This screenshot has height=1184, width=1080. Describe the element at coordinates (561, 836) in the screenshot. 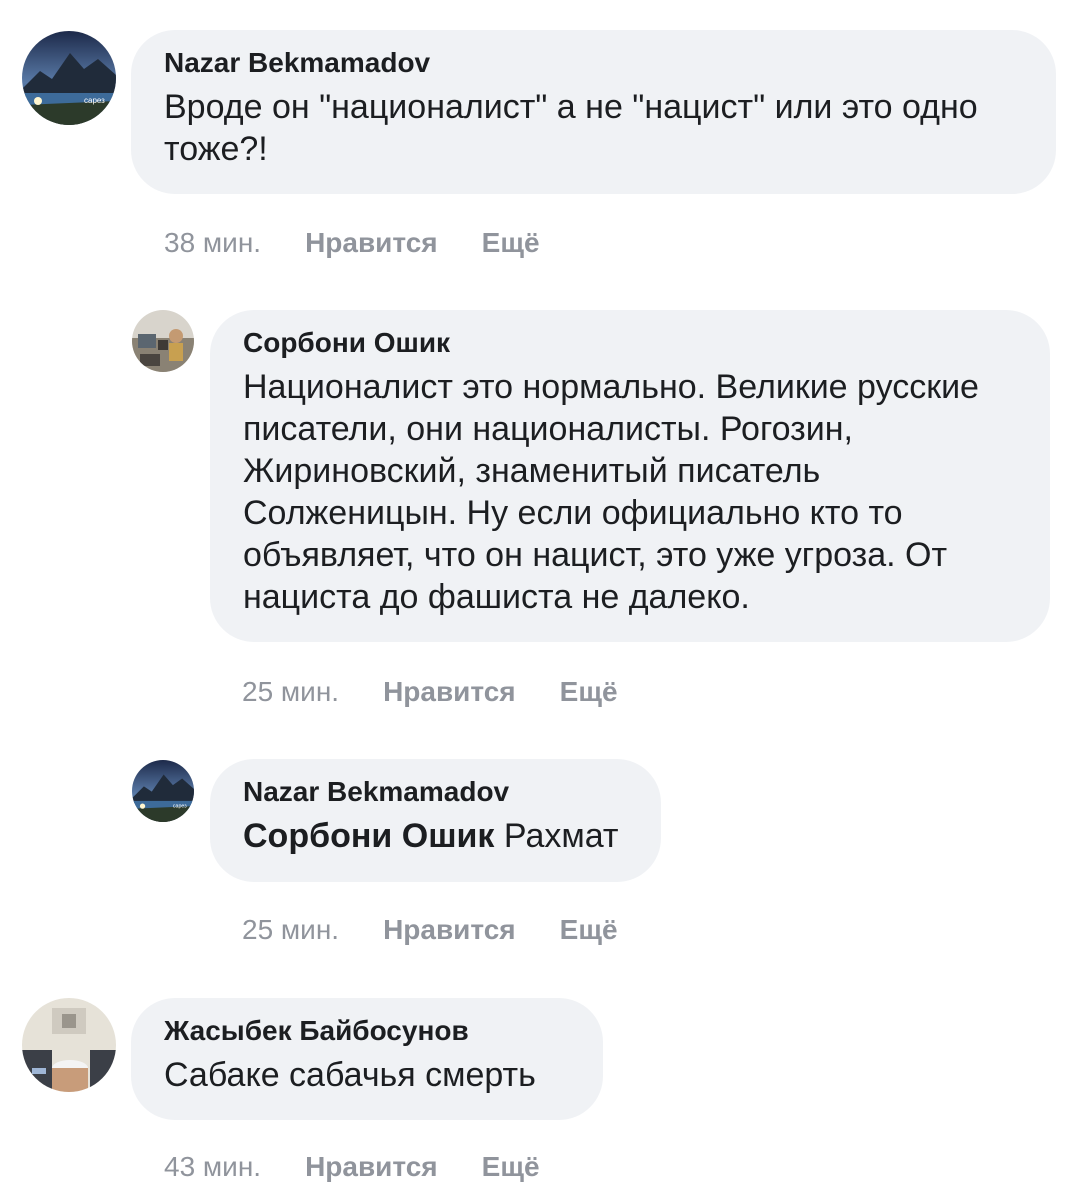

I see `comment-text-body: Рахмат` at that location.